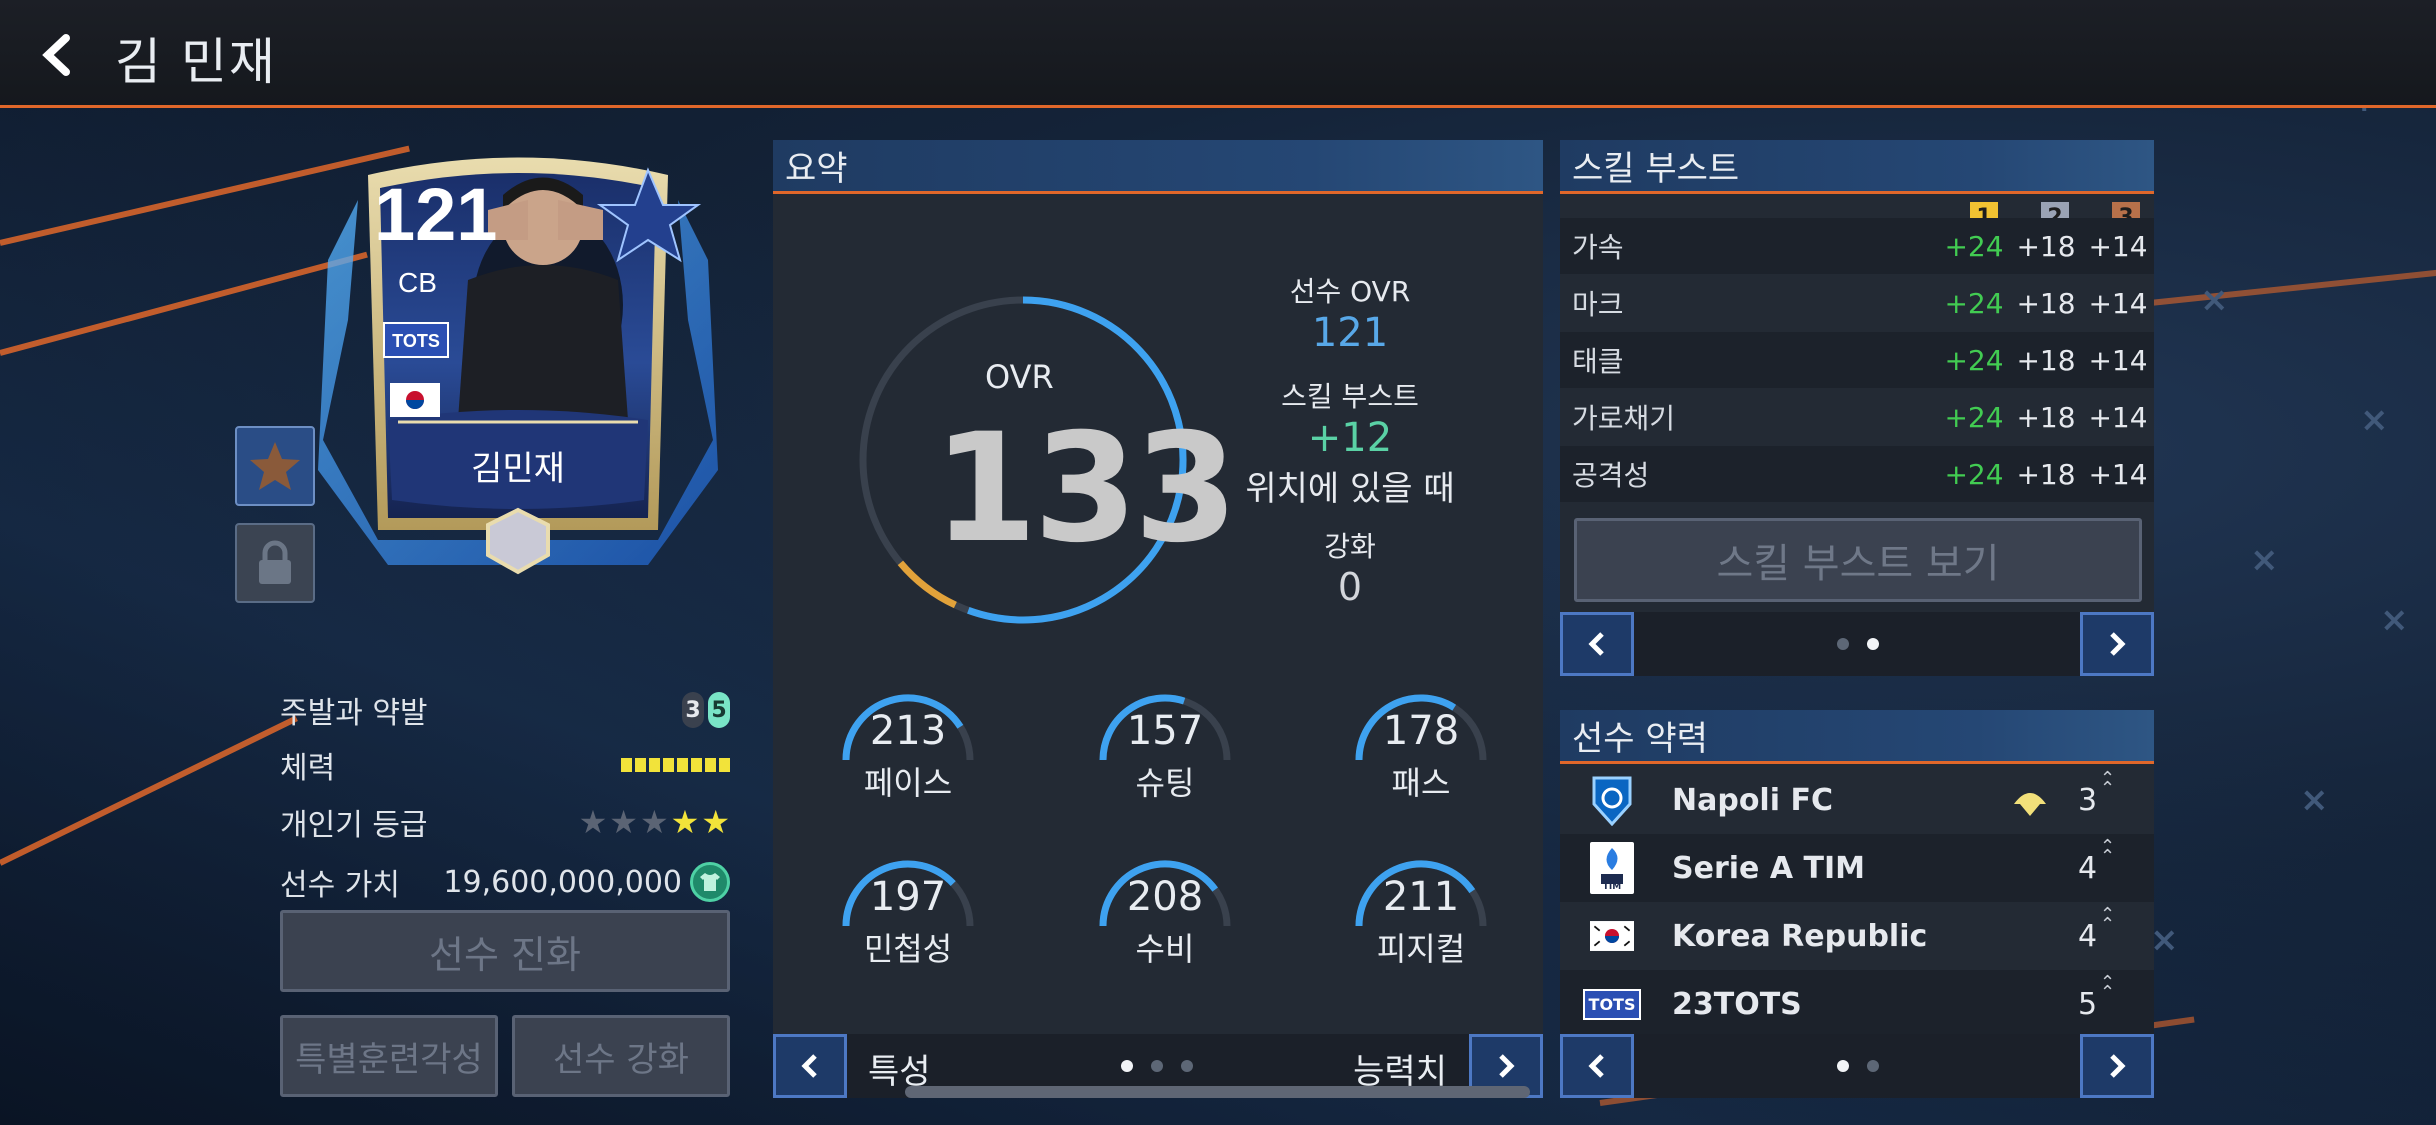 Image resolution: width=2436 pixels, height=1125 pixels. Describe the element at coordinates (1752, 800) in the screenshot. I see `career-name: Napoli FC` at that location.